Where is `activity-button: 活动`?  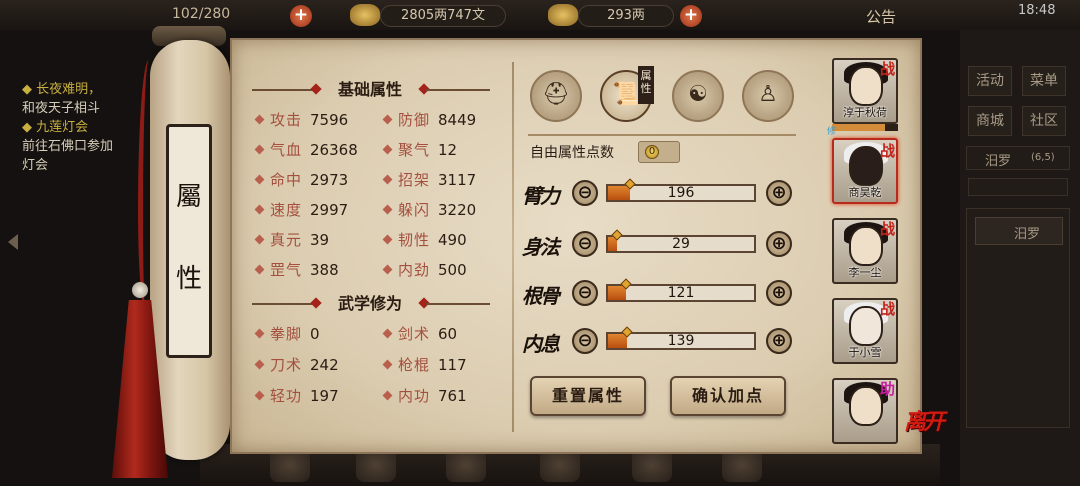
activity-button: 活动 is located at coordinates (990, 81).